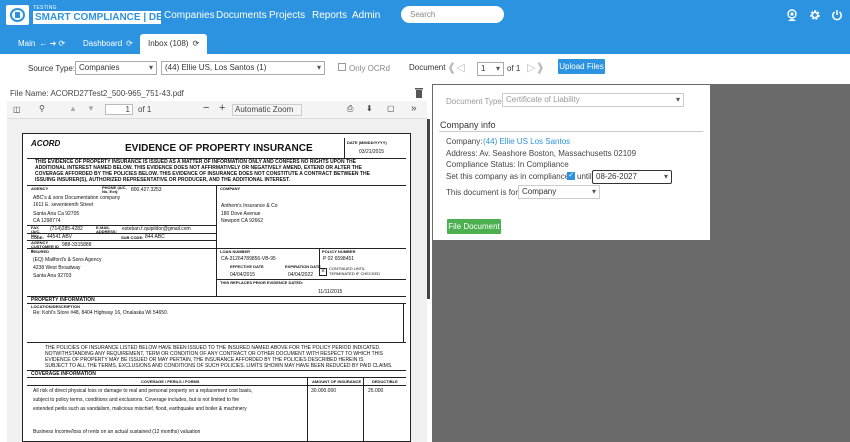  Describe the element at coordinates (571, 131) in the screenshot. I see `divider` at that location.